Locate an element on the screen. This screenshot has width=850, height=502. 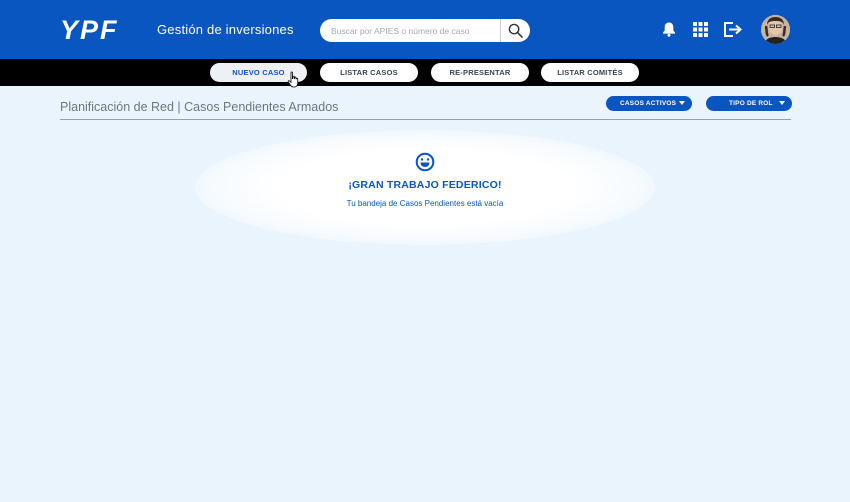
search-icon is located at coordinates (515, 30).